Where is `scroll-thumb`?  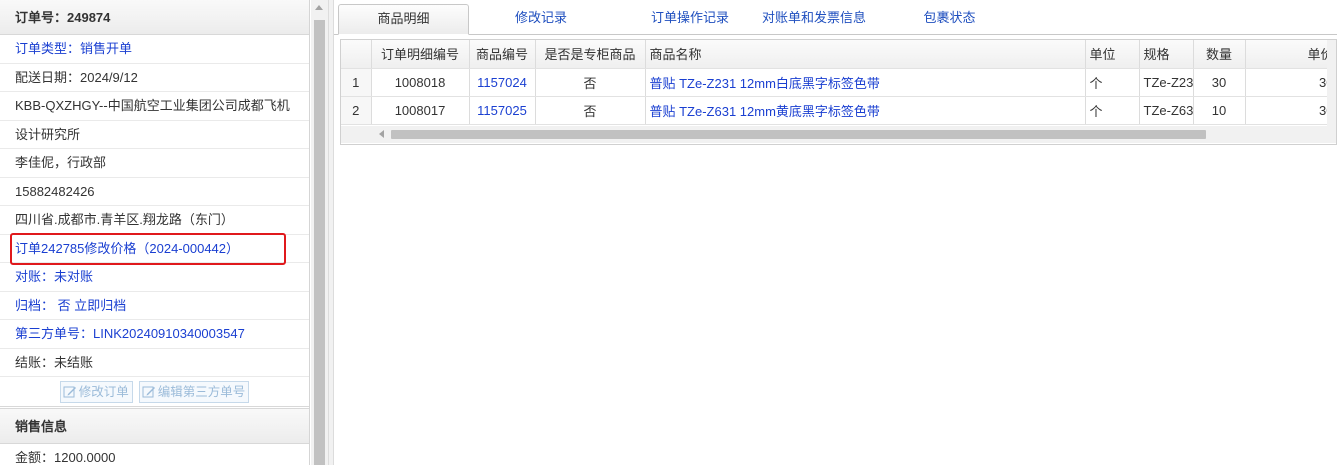 scroll-thumb is located at coordinates (319, 242).